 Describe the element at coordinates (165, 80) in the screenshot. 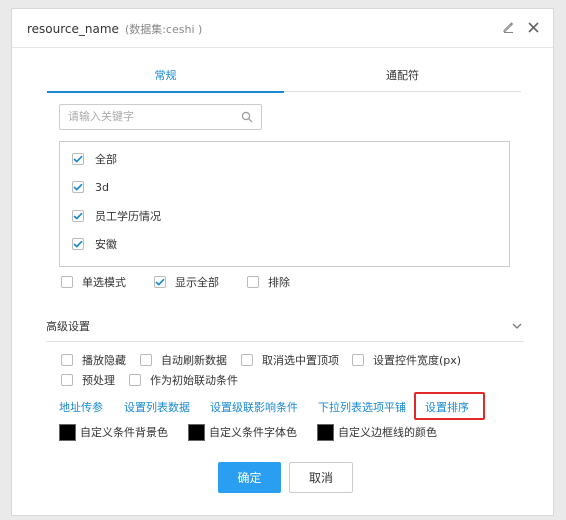

I see `tab-general: 常规` at that location.